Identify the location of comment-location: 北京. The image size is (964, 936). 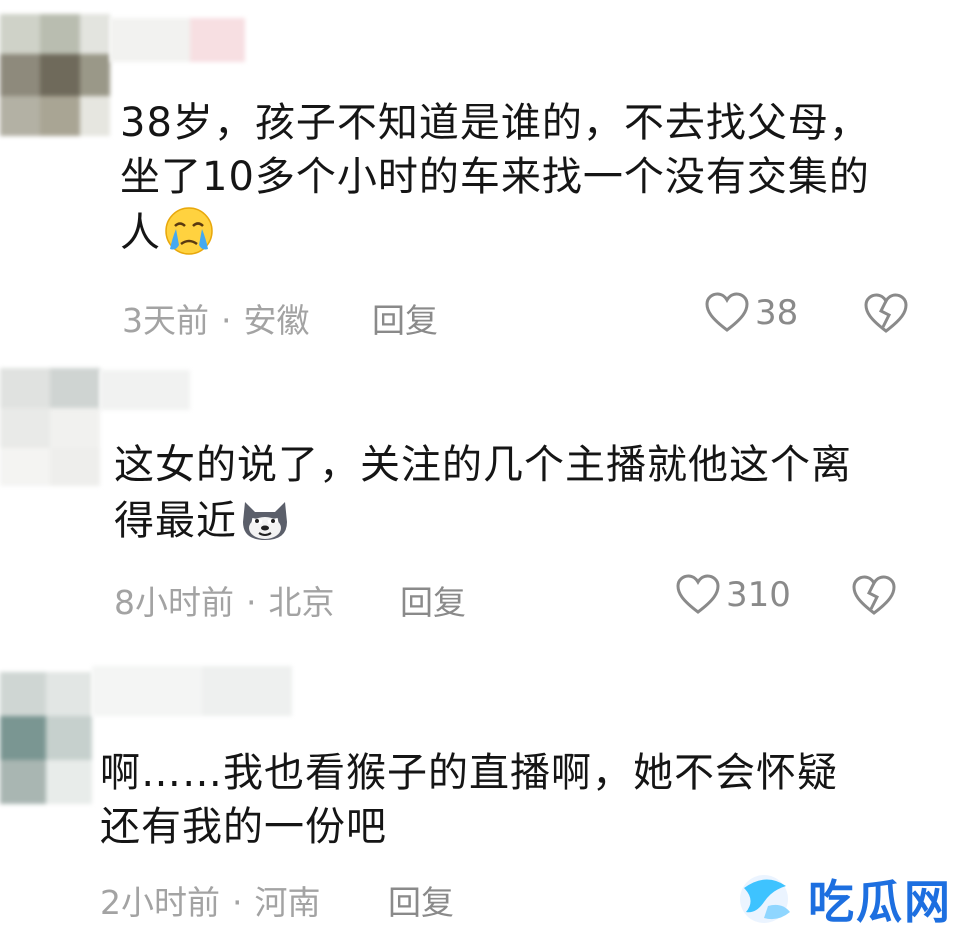
(301, 602).